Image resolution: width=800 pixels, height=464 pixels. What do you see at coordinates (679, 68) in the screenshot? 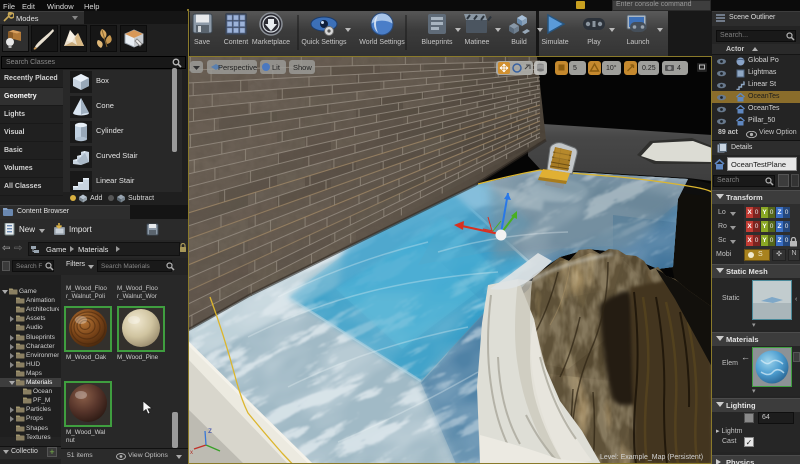
I see `svg-text: 4` at bounding box center [679, 68].